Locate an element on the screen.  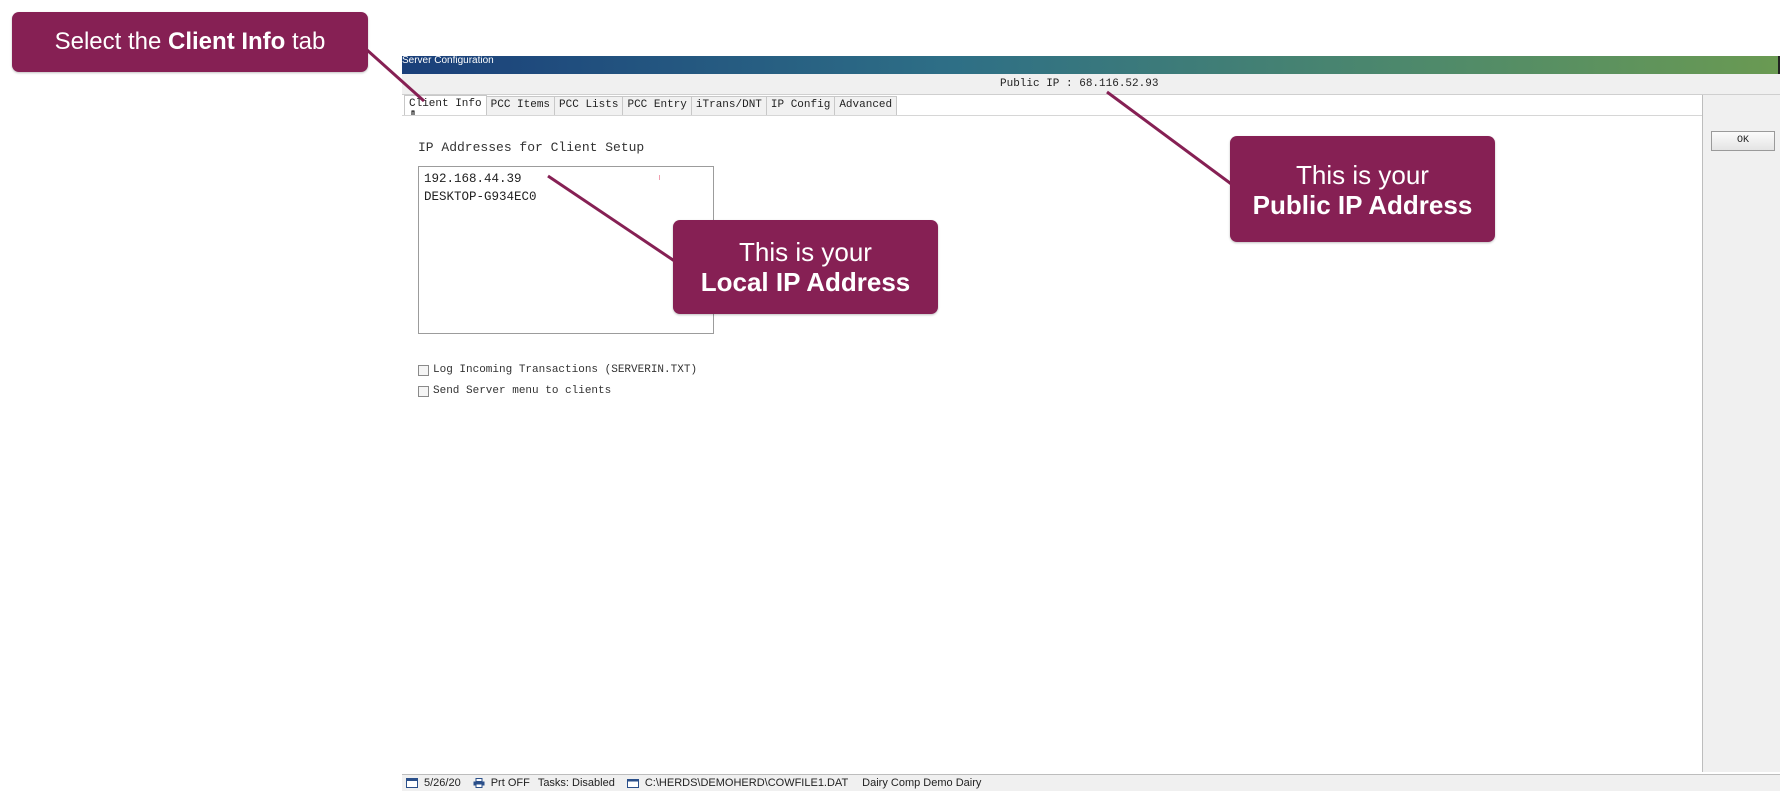
log-transactions-checkbox is located at coordinates (423, 370).